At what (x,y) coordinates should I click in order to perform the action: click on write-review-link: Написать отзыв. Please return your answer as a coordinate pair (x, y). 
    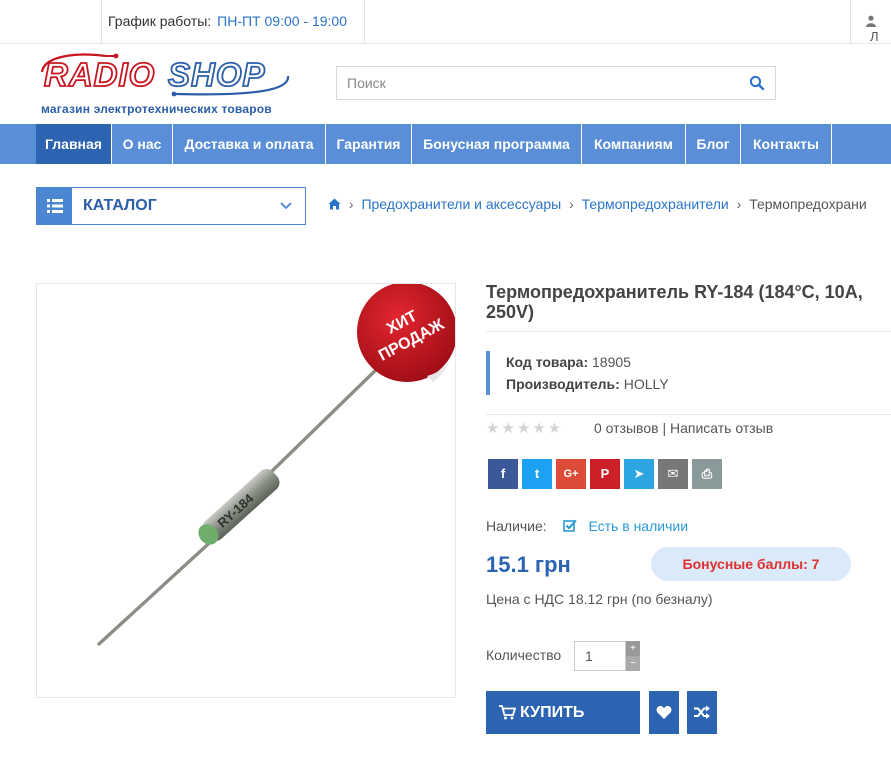
    Looking at the image, I should click on (721, 428).